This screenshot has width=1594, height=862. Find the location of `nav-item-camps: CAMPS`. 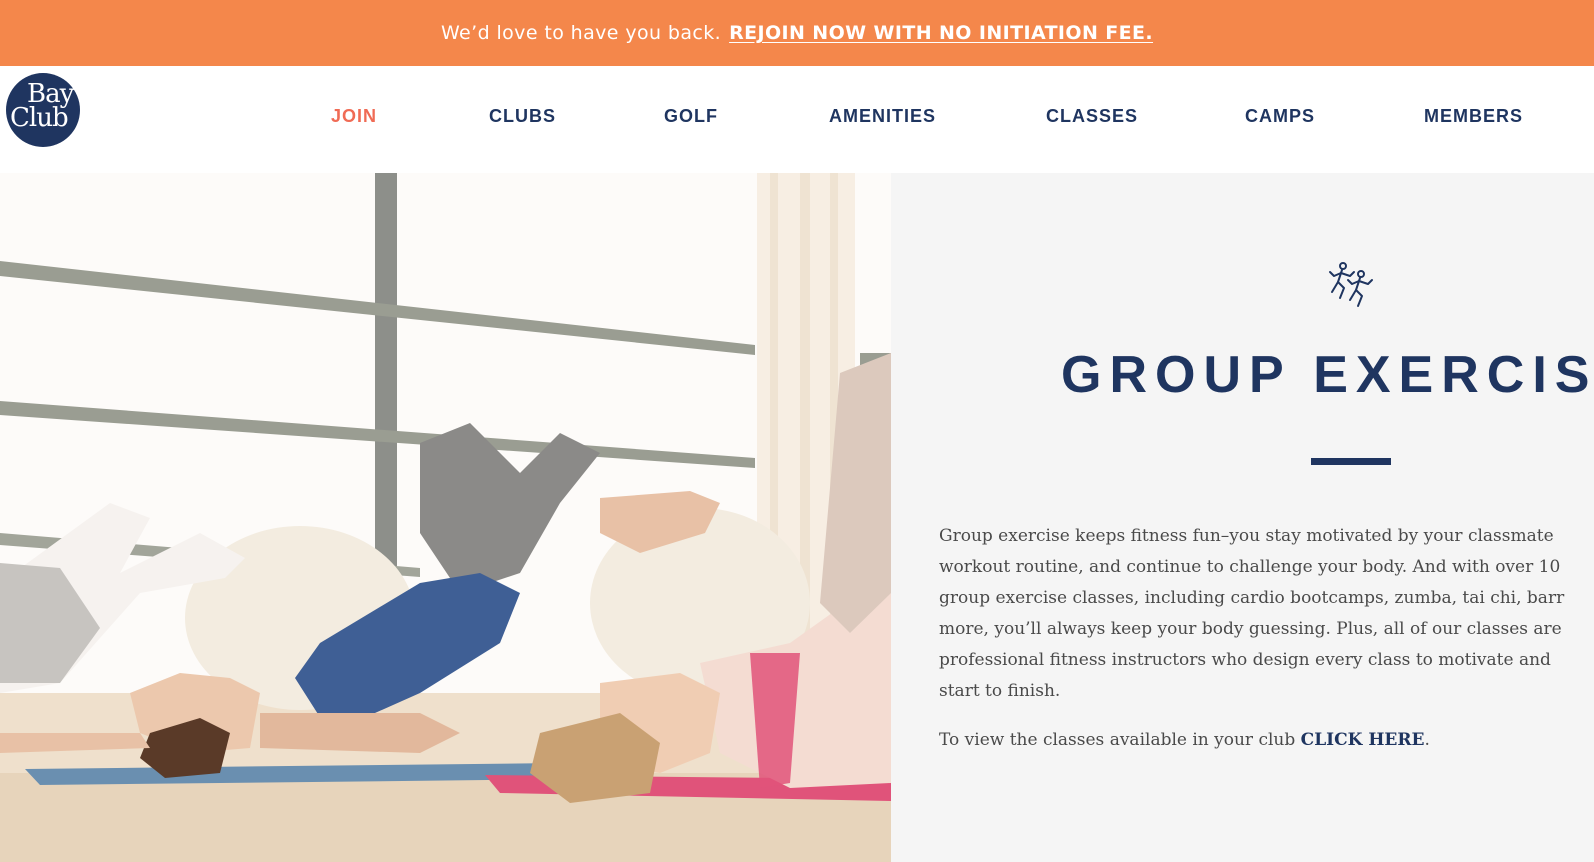

nav-item-camps: CAMPS is located at coordinates (1280, 116).